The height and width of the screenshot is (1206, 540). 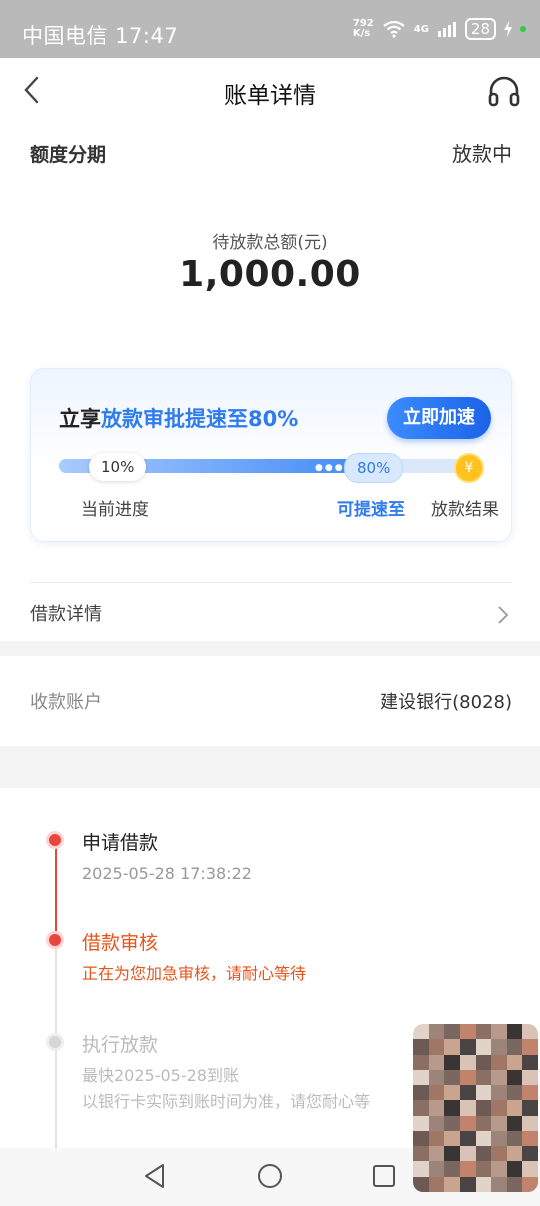 What do you see at coordinates (55, 1042) in the screenshot?
I see `timeline-node-disburse` at bounding box center [55, 1042].